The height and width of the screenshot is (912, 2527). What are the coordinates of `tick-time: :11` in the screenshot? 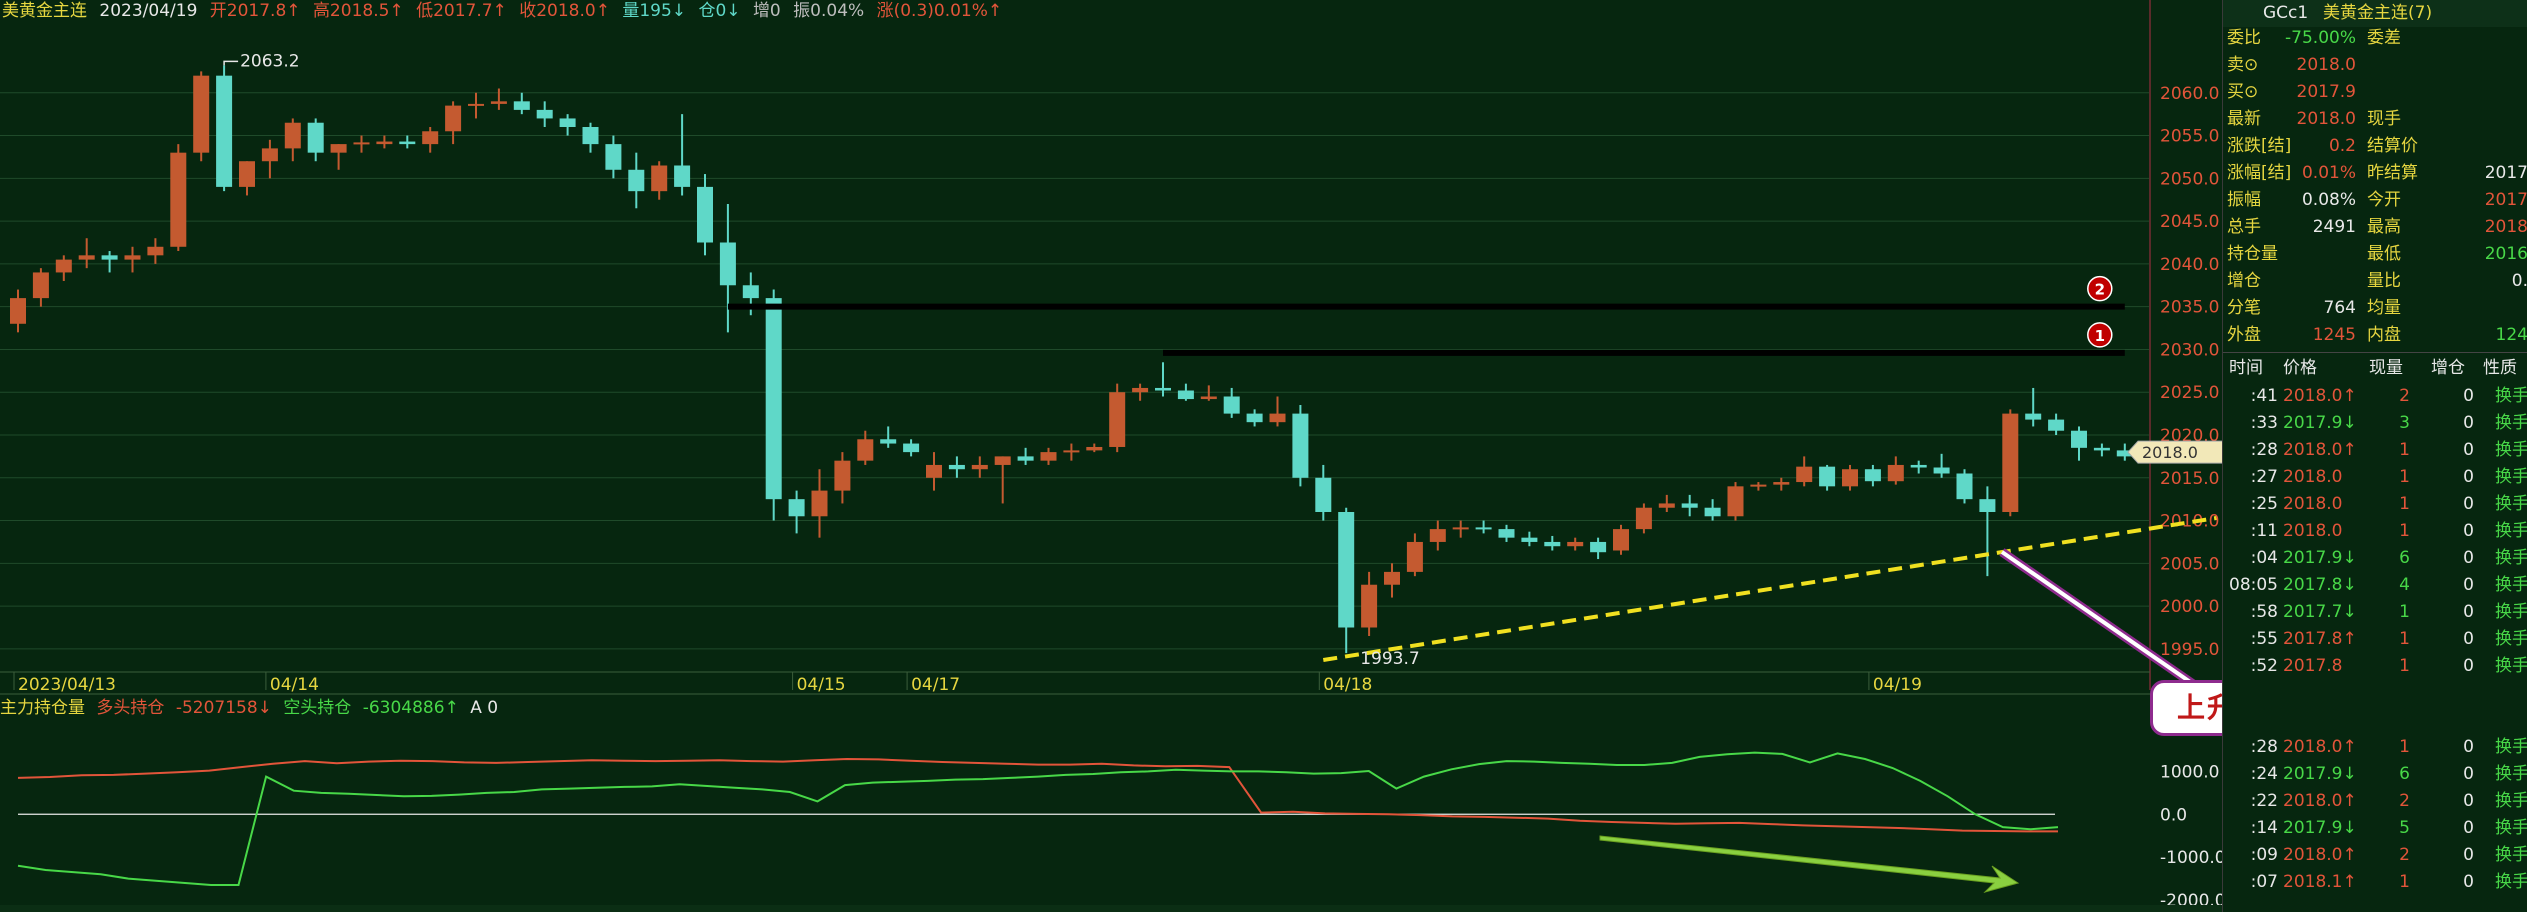 It's located at (2264, 531).